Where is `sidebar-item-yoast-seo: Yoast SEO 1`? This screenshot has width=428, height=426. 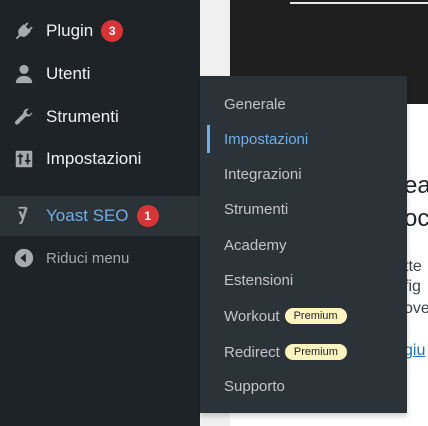 sidebar-item-yoast-seo: Yoast SEO 1 is located at coordinates (100, 216).